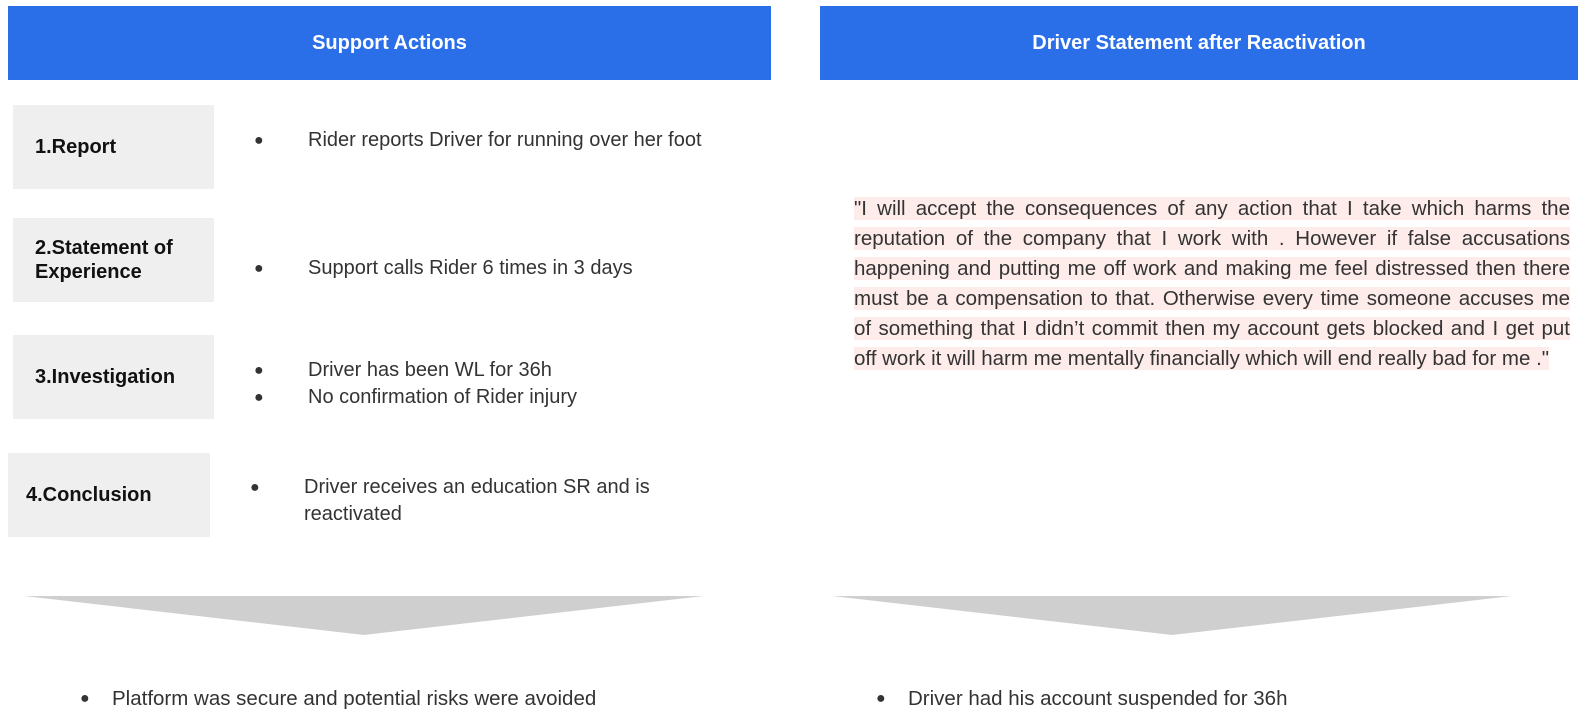  I want to click on list-item: ● No confirmation of Rider injury, so click(494, 397).